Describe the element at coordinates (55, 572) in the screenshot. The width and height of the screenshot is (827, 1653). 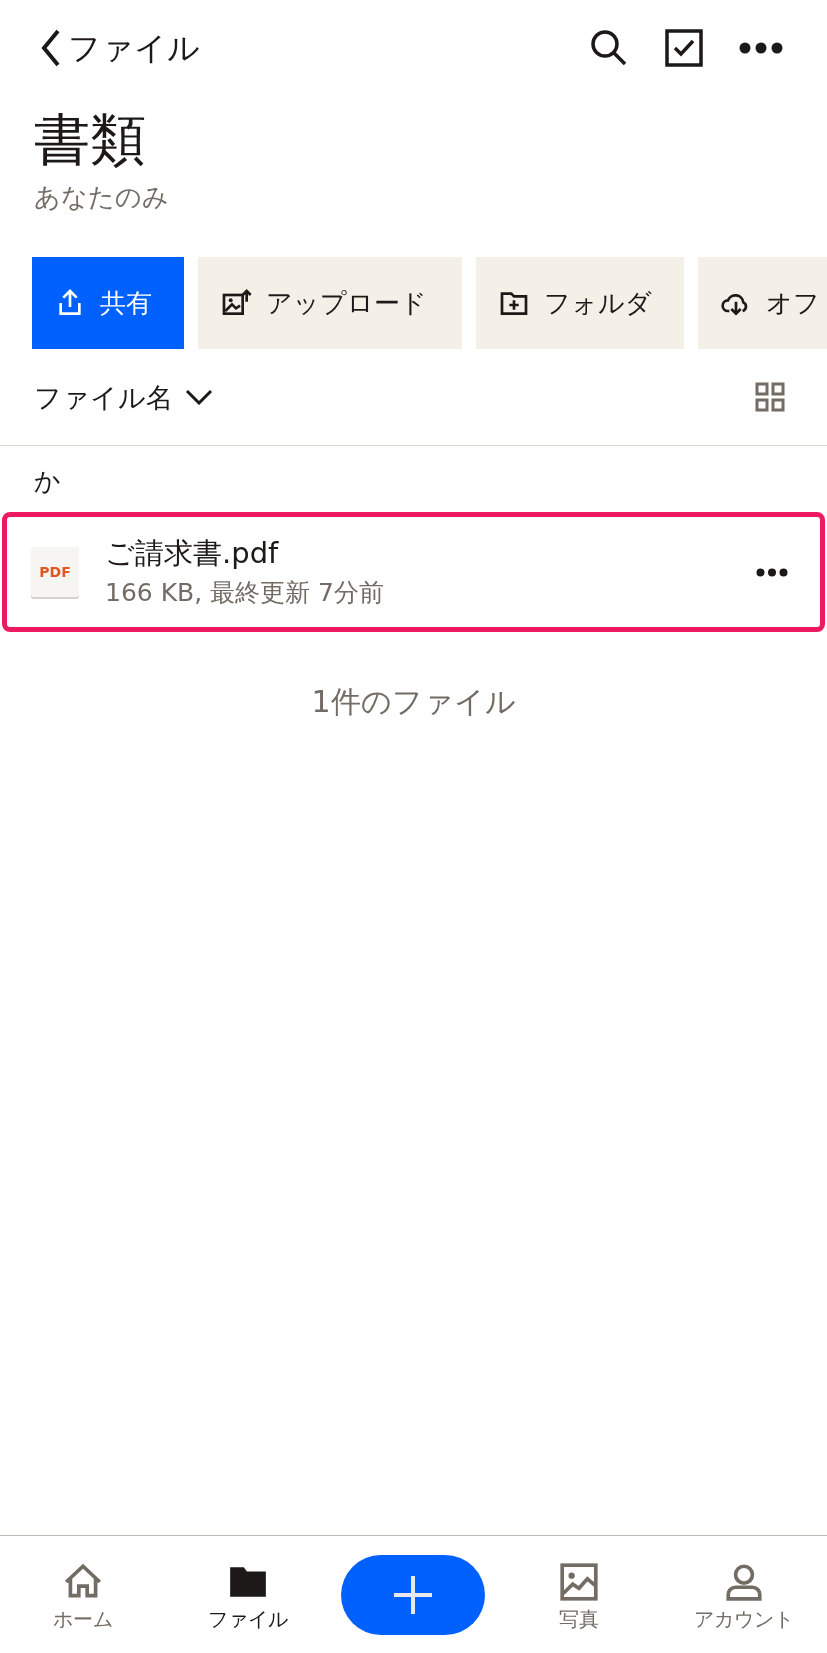
I see `pdf-file-icon: PDF` at that location.